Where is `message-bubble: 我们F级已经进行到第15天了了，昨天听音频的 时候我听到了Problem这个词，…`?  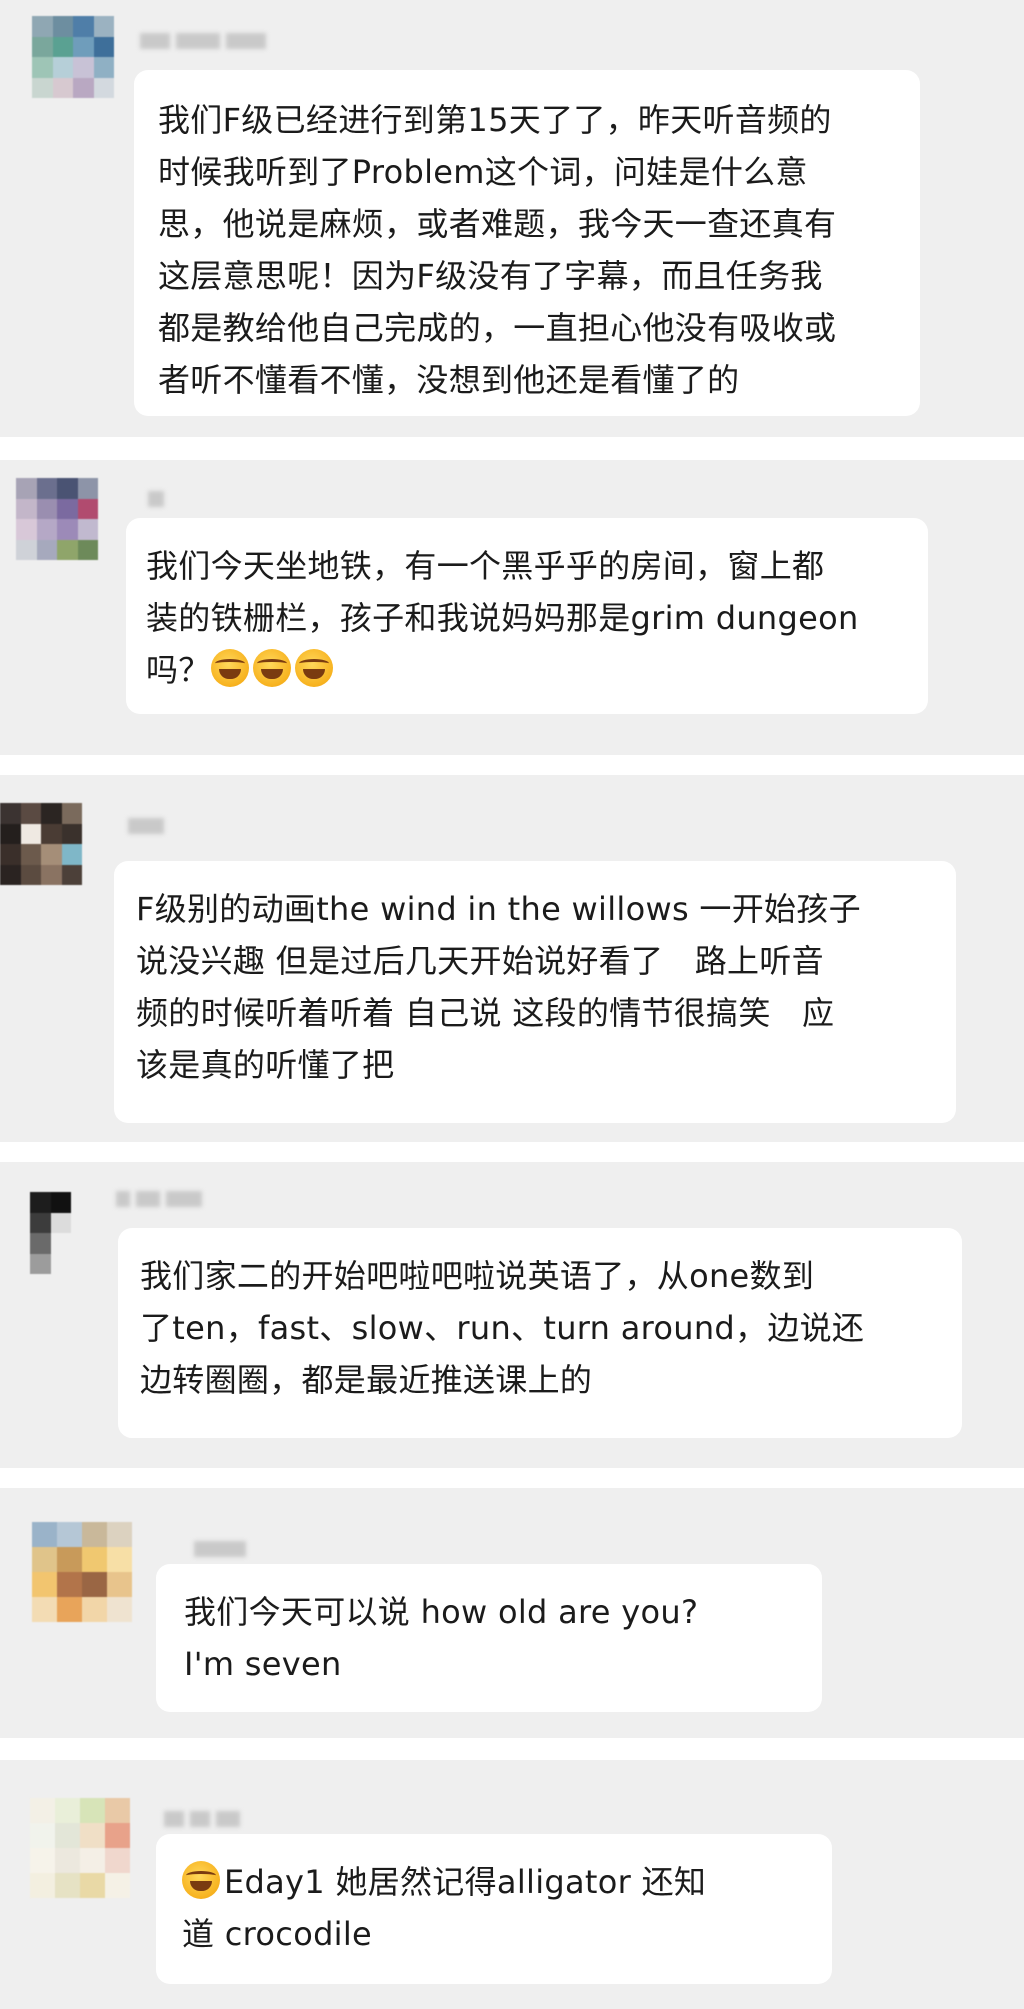 message-bubble: 我们F级已经进行到第15天了了，昨天听音频的 时候我听到了Problem这个词，… is located at coordinates (527, 243).